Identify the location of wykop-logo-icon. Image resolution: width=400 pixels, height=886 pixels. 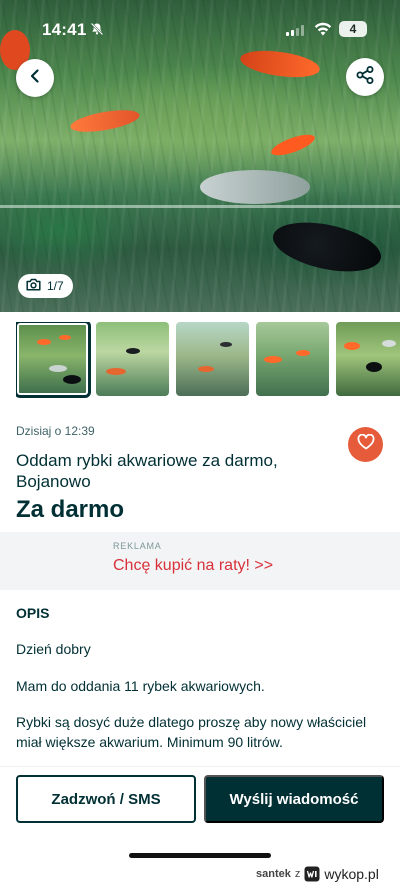
(312, 874).